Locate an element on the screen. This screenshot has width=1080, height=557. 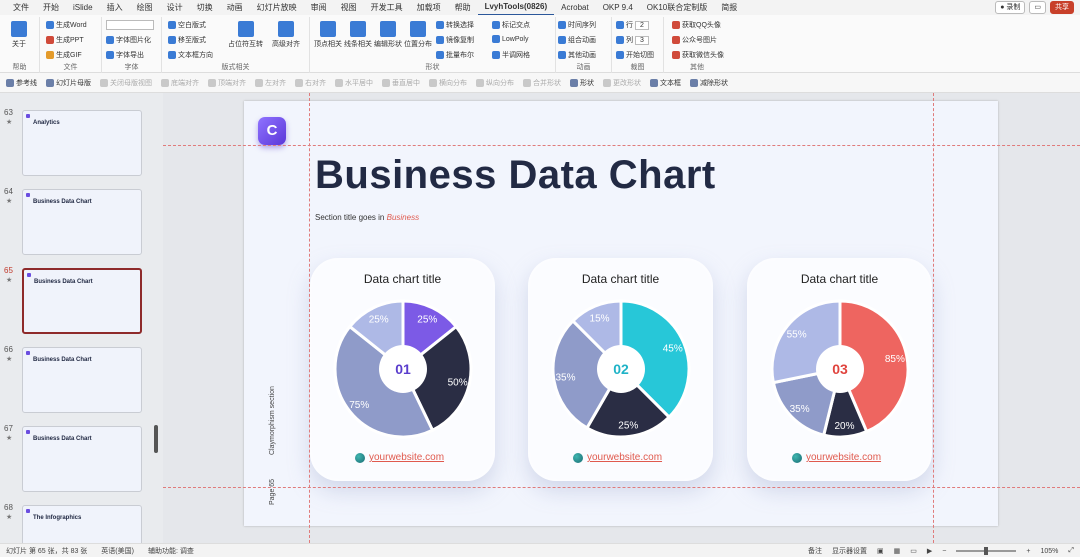
guide-line-horizontal is located at coordinates (621, 145).